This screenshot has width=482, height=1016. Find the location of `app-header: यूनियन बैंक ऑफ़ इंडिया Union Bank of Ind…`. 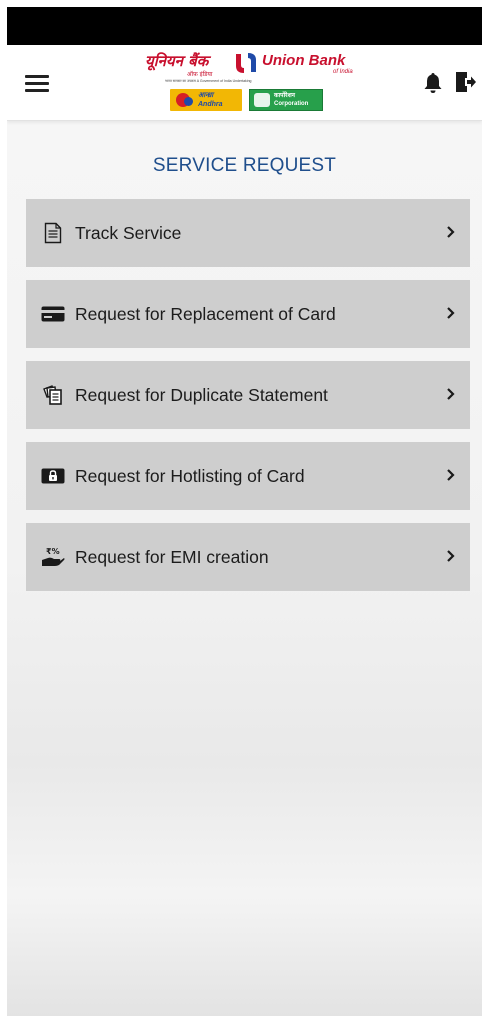

app-header: यूनियन बैंक ऑफ़ इंडिया Union Bank of Ind… is located at coordinates (244, 83).